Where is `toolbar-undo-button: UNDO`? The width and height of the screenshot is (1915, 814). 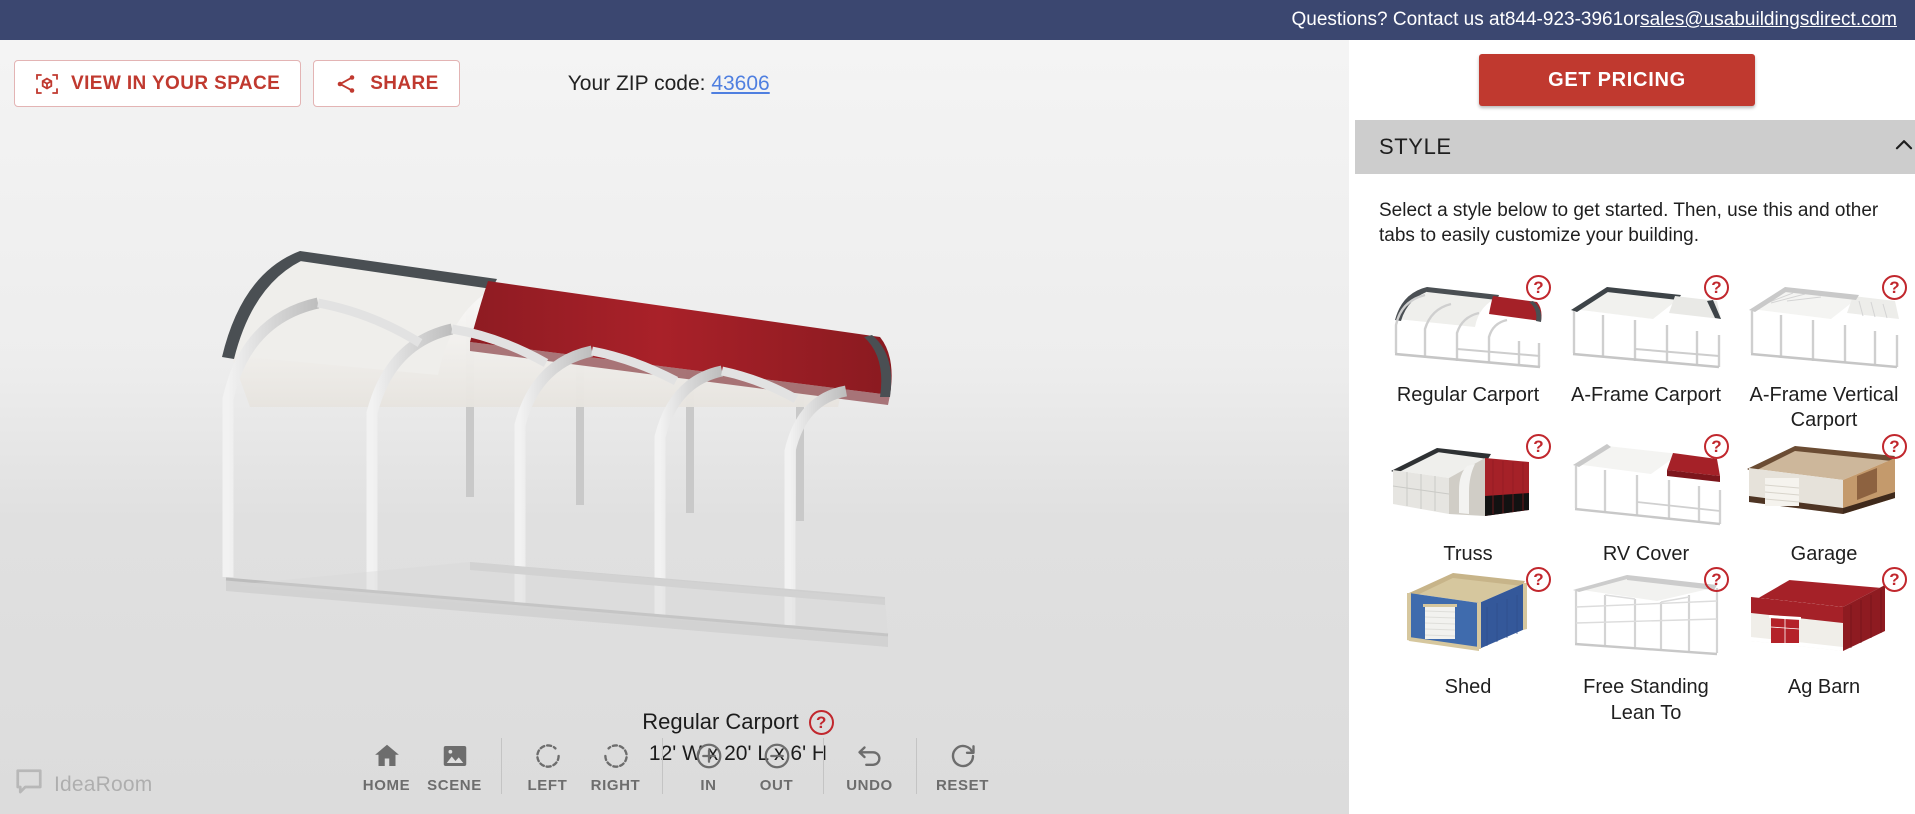 toolbar-undo-button: UNDO is located at coordinates (870, 767).